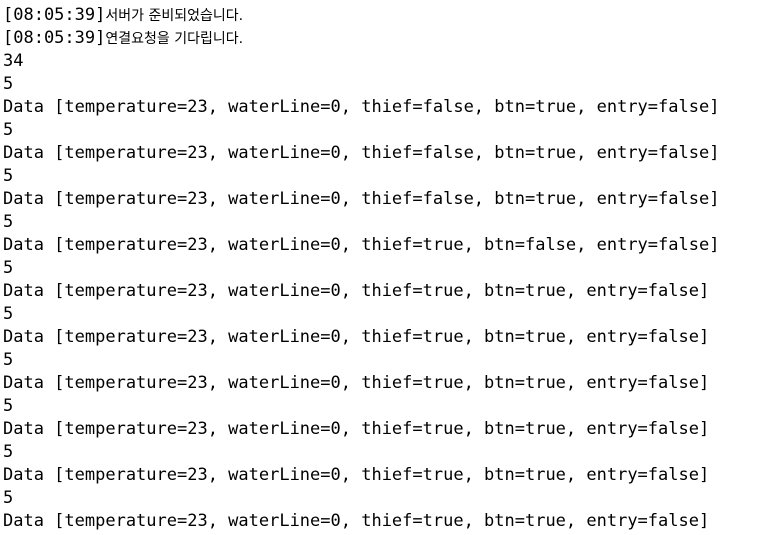 This screenshot has width=783, height=535. I want to click on log-message: 연결요청을 기다립니다., so click(174, 39).